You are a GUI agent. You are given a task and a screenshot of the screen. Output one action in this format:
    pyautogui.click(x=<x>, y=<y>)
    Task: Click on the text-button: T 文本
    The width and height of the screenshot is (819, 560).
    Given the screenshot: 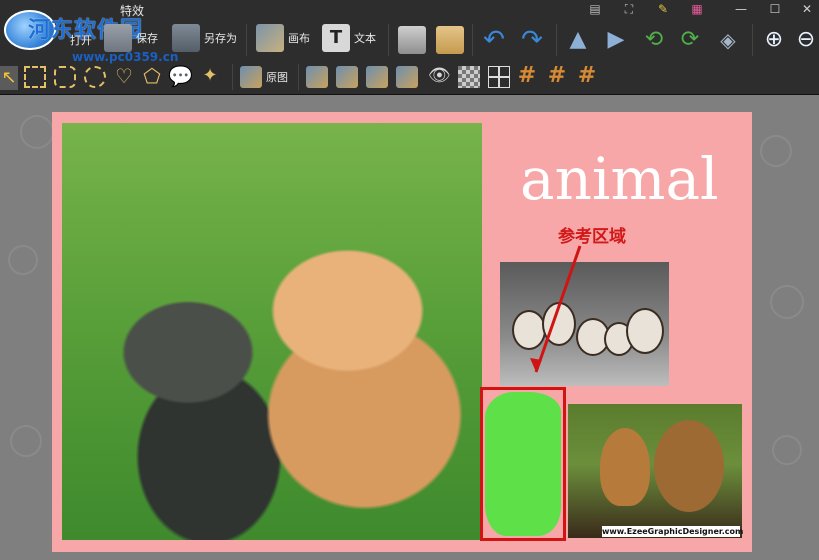 What is the action you would take?
    pyautogui.click(x=349, y=38)
    